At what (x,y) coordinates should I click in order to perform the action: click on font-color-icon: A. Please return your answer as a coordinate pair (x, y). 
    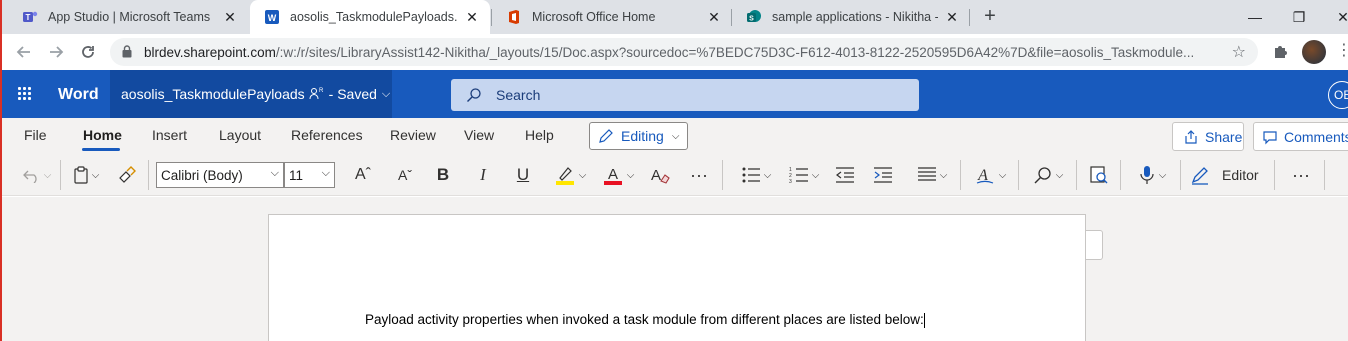
    Looking at the image, I should click on (612, 175).